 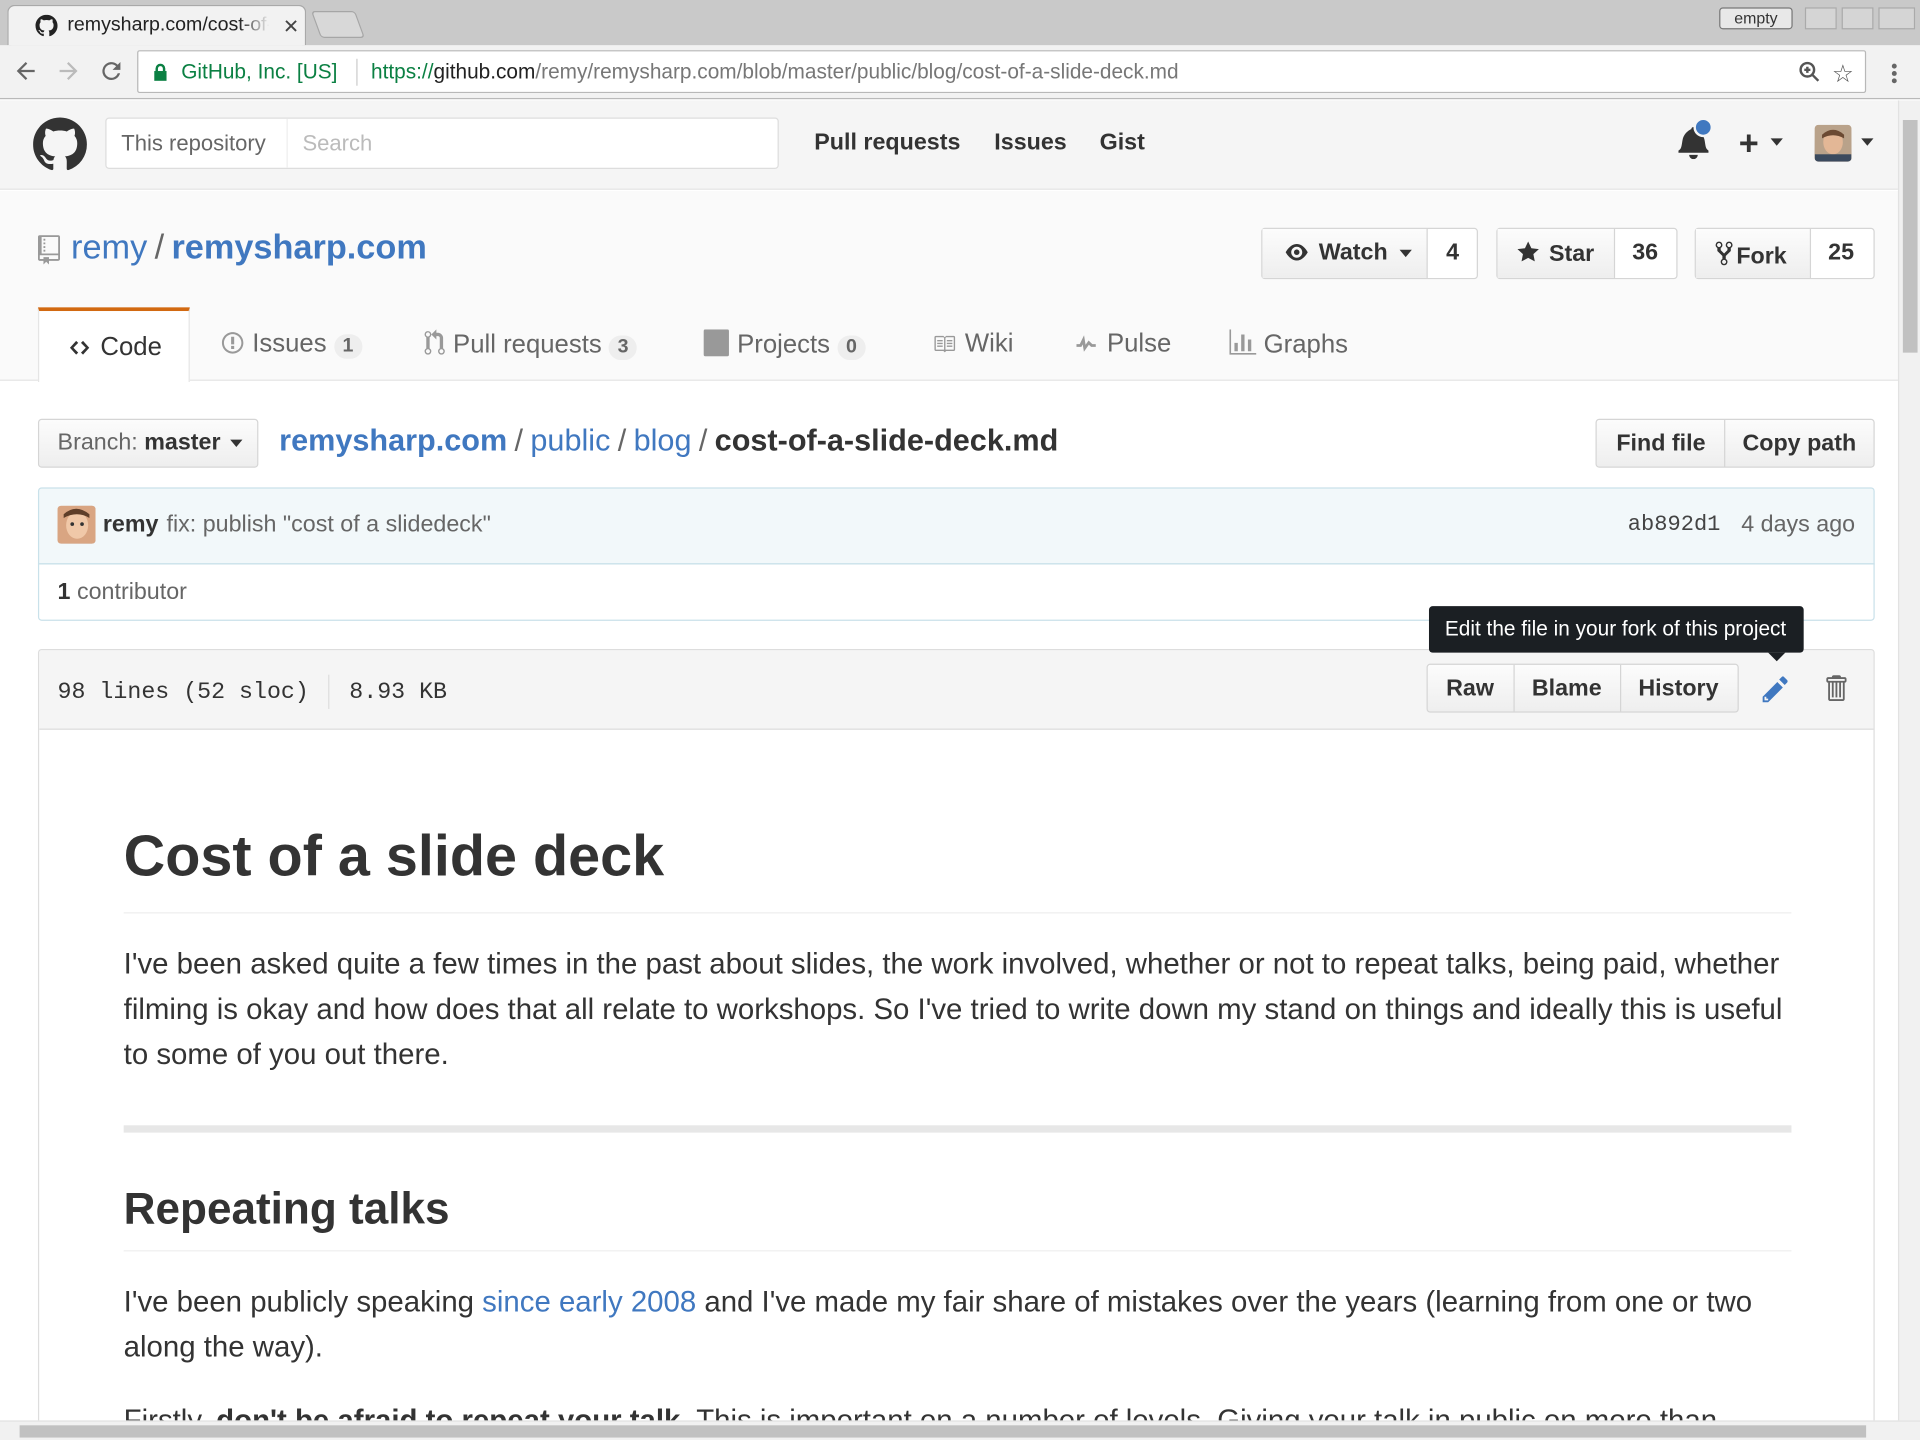 I want to click on blame-button: Blame, so click(x=1567, y=689).